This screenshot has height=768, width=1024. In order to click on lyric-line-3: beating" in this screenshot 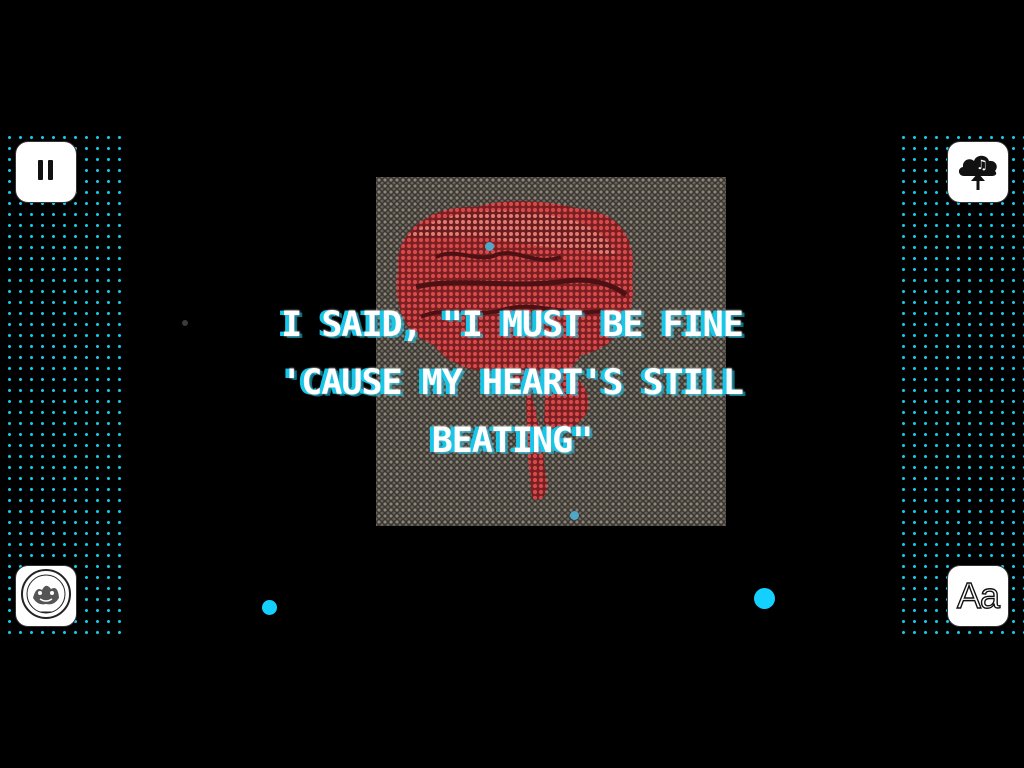, I will do `click(512, 441)`.